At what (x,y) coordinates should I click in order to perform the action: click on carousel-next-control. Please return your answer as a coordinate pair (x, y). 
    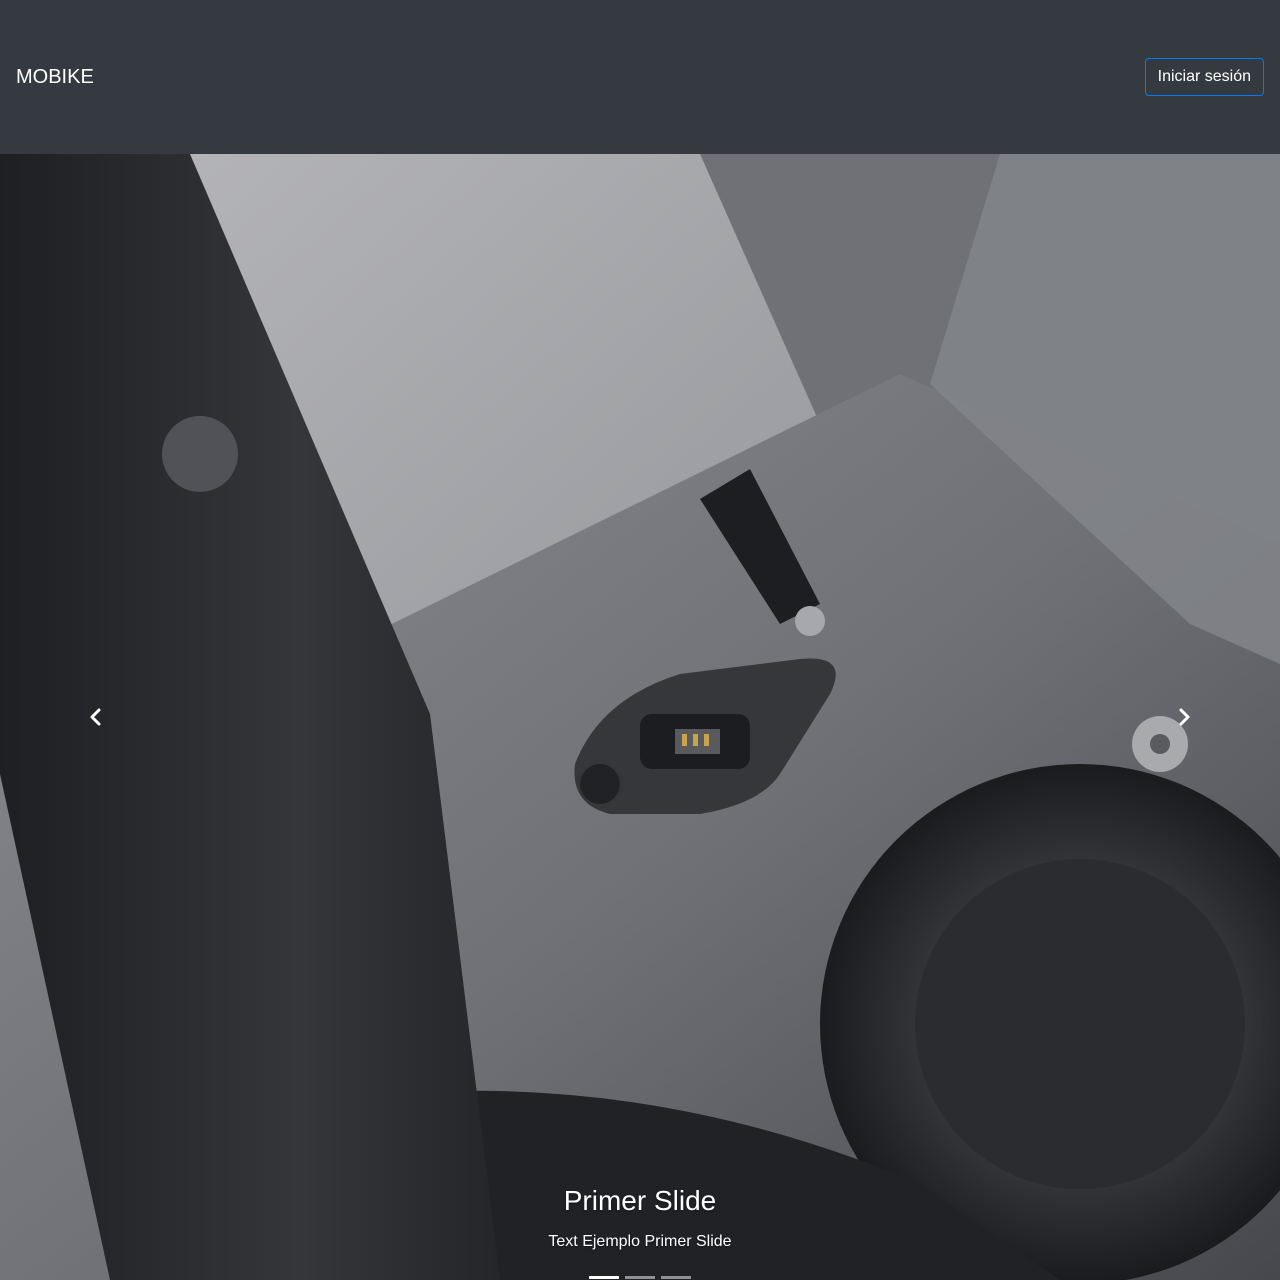
    Looking at the image, I should click on (1184, 717).